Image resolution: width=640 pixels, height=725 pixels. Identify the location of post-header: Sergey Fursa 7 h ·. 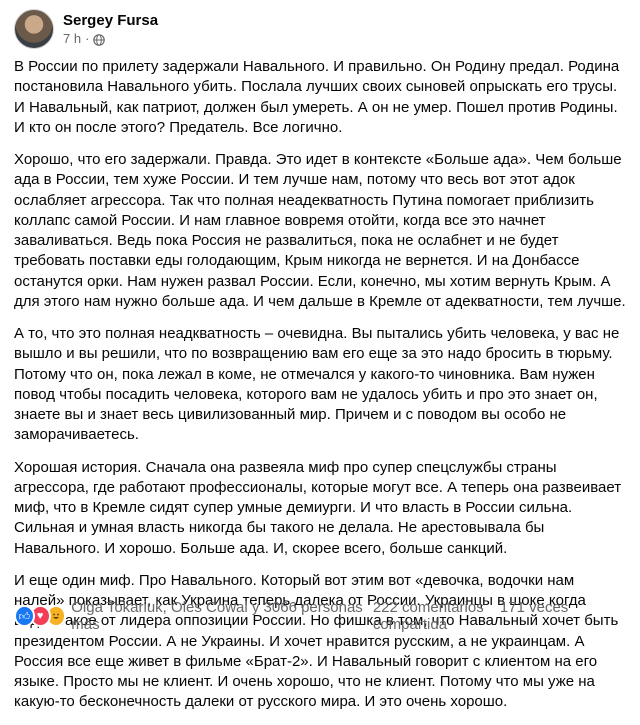
(86, 29).